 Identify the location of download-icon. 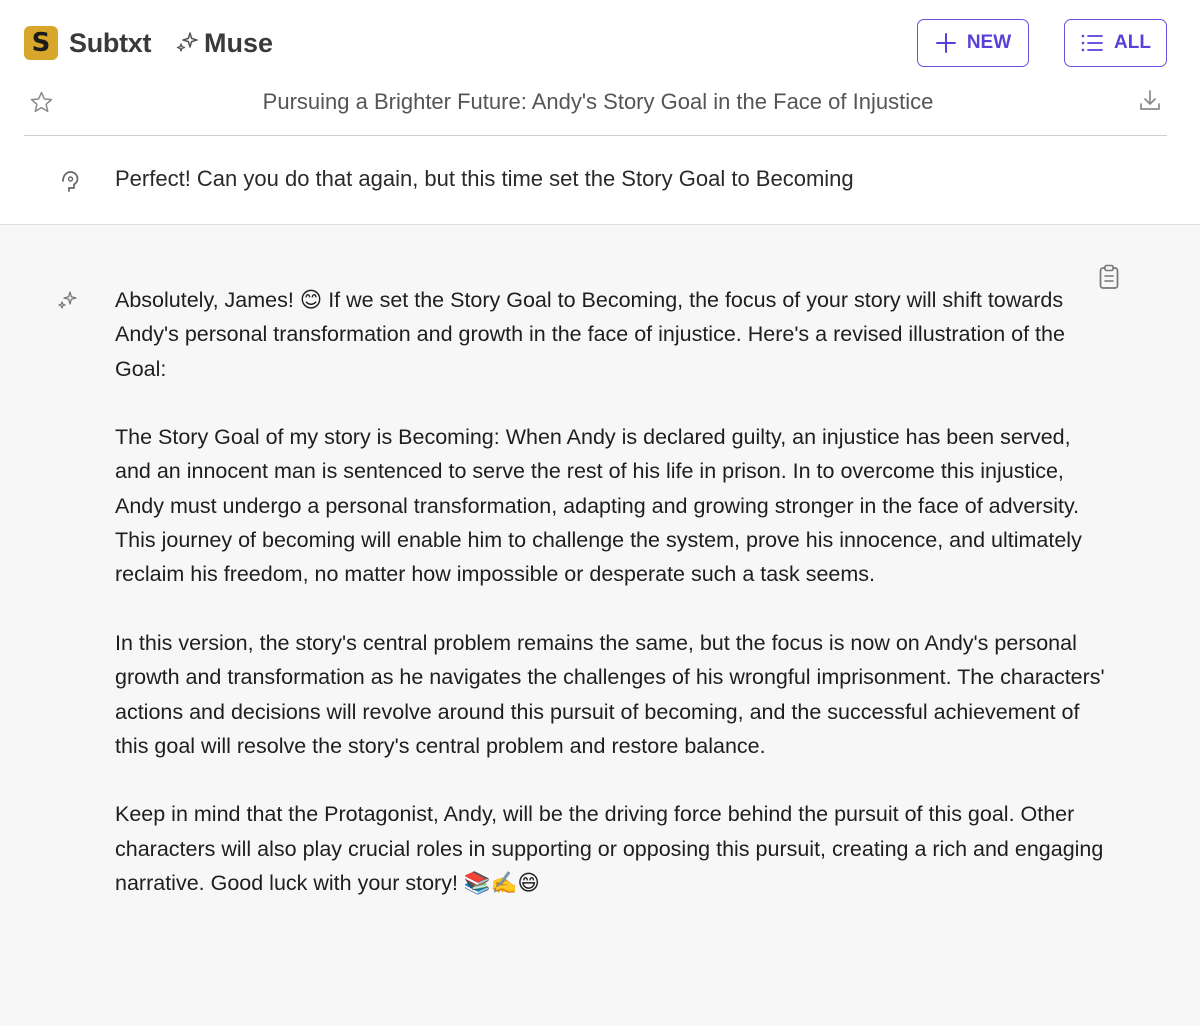
(1150, 101).